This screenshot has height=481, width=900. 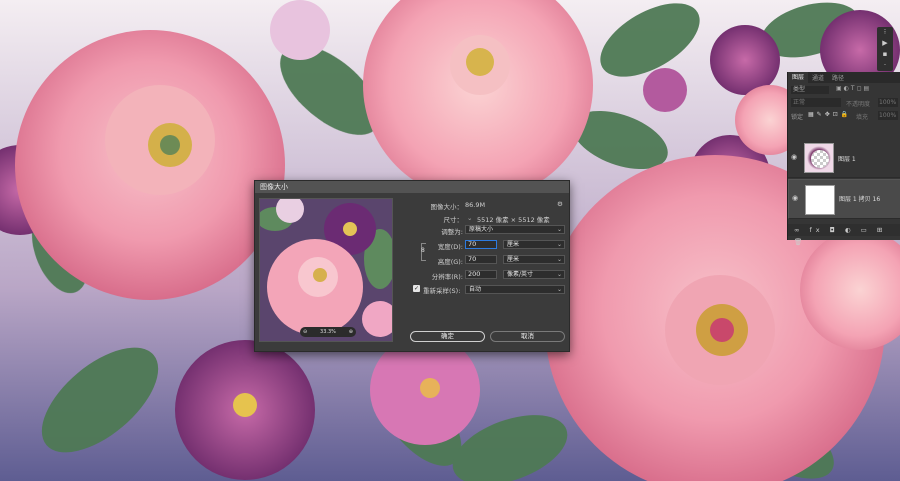 What do you see at coordinates (515, 289) in the screenshot?
I see `resample-select: 自动 ⌄` at bounding box center [515, 289].